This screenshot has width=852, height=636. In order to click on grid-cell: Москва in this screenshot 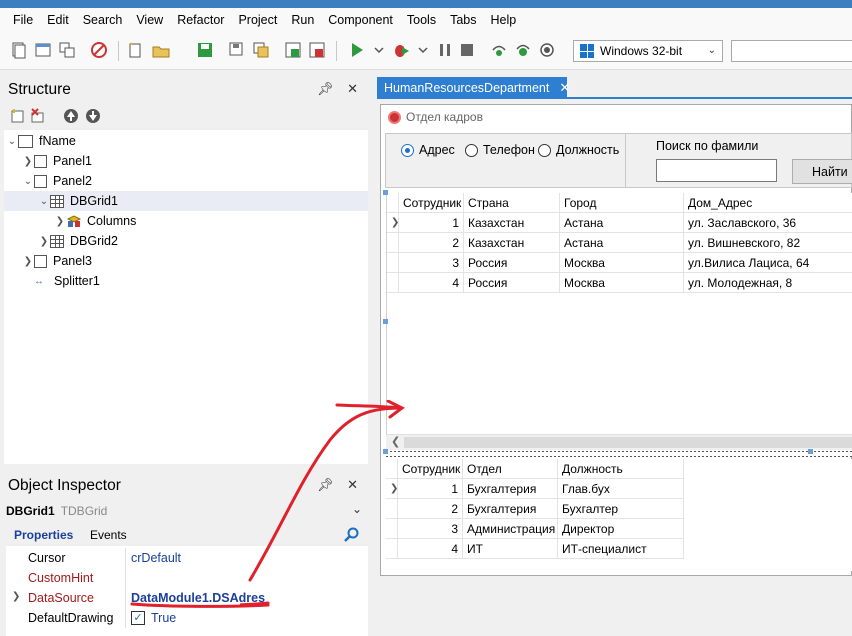, I will do `click(622, 263)`.